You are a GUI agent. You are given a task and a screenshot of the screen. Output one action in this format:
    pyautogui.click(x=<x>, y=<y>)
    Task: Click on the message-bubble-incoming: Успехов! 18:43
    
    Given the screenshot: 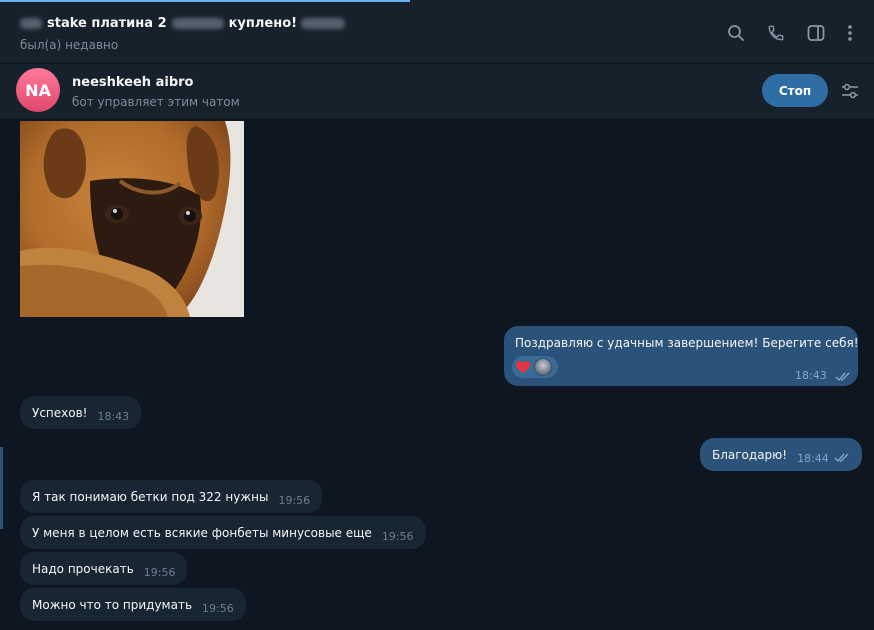 What is the action you would take?
    pyautogui.click(x=81, y=412)
    